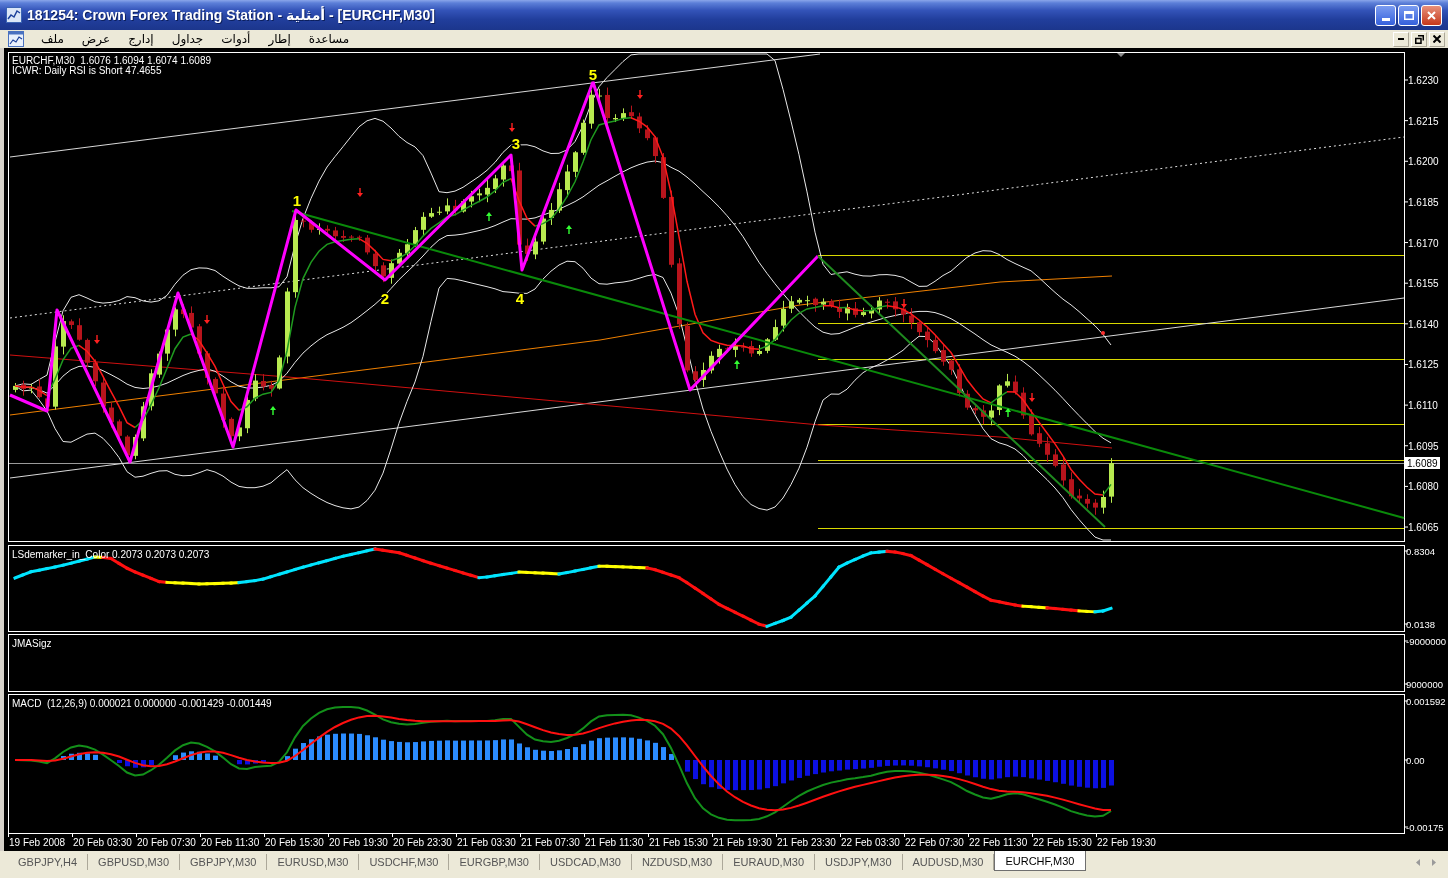  Describe the element at coordinates (279, 39) in the screenshot. I see `menu-item: إطار` at that location.